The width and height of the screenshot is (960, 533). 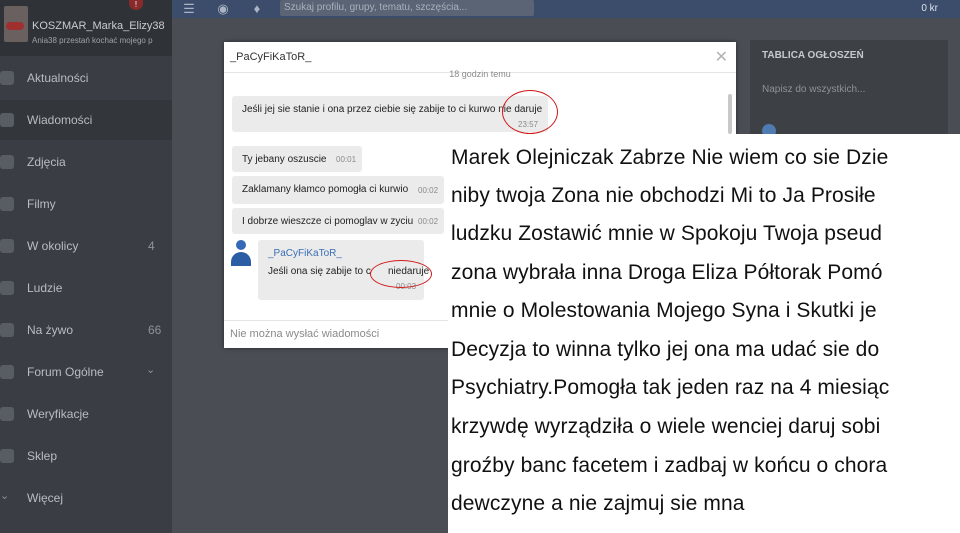 What do you see at coordinates (319, 271) in the screenshot?
I see `message-text: Jeśli ona się zabije to c` at bounding box center [319, 271].